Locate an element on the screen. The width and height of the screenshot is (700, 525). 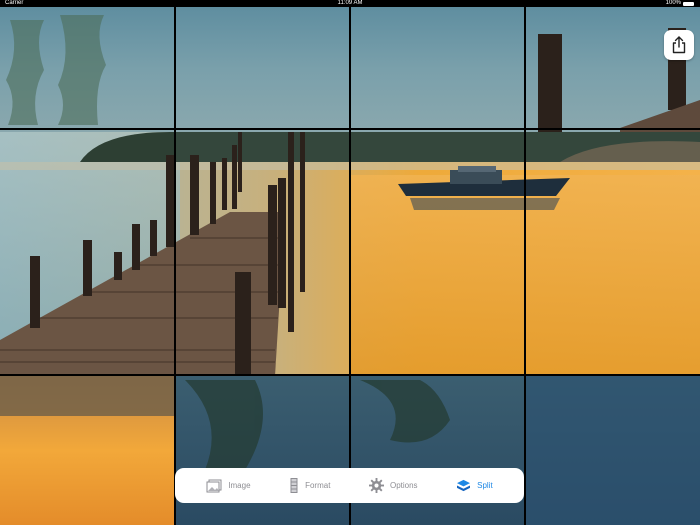
gear-icon is located at coordinates (376, 485).